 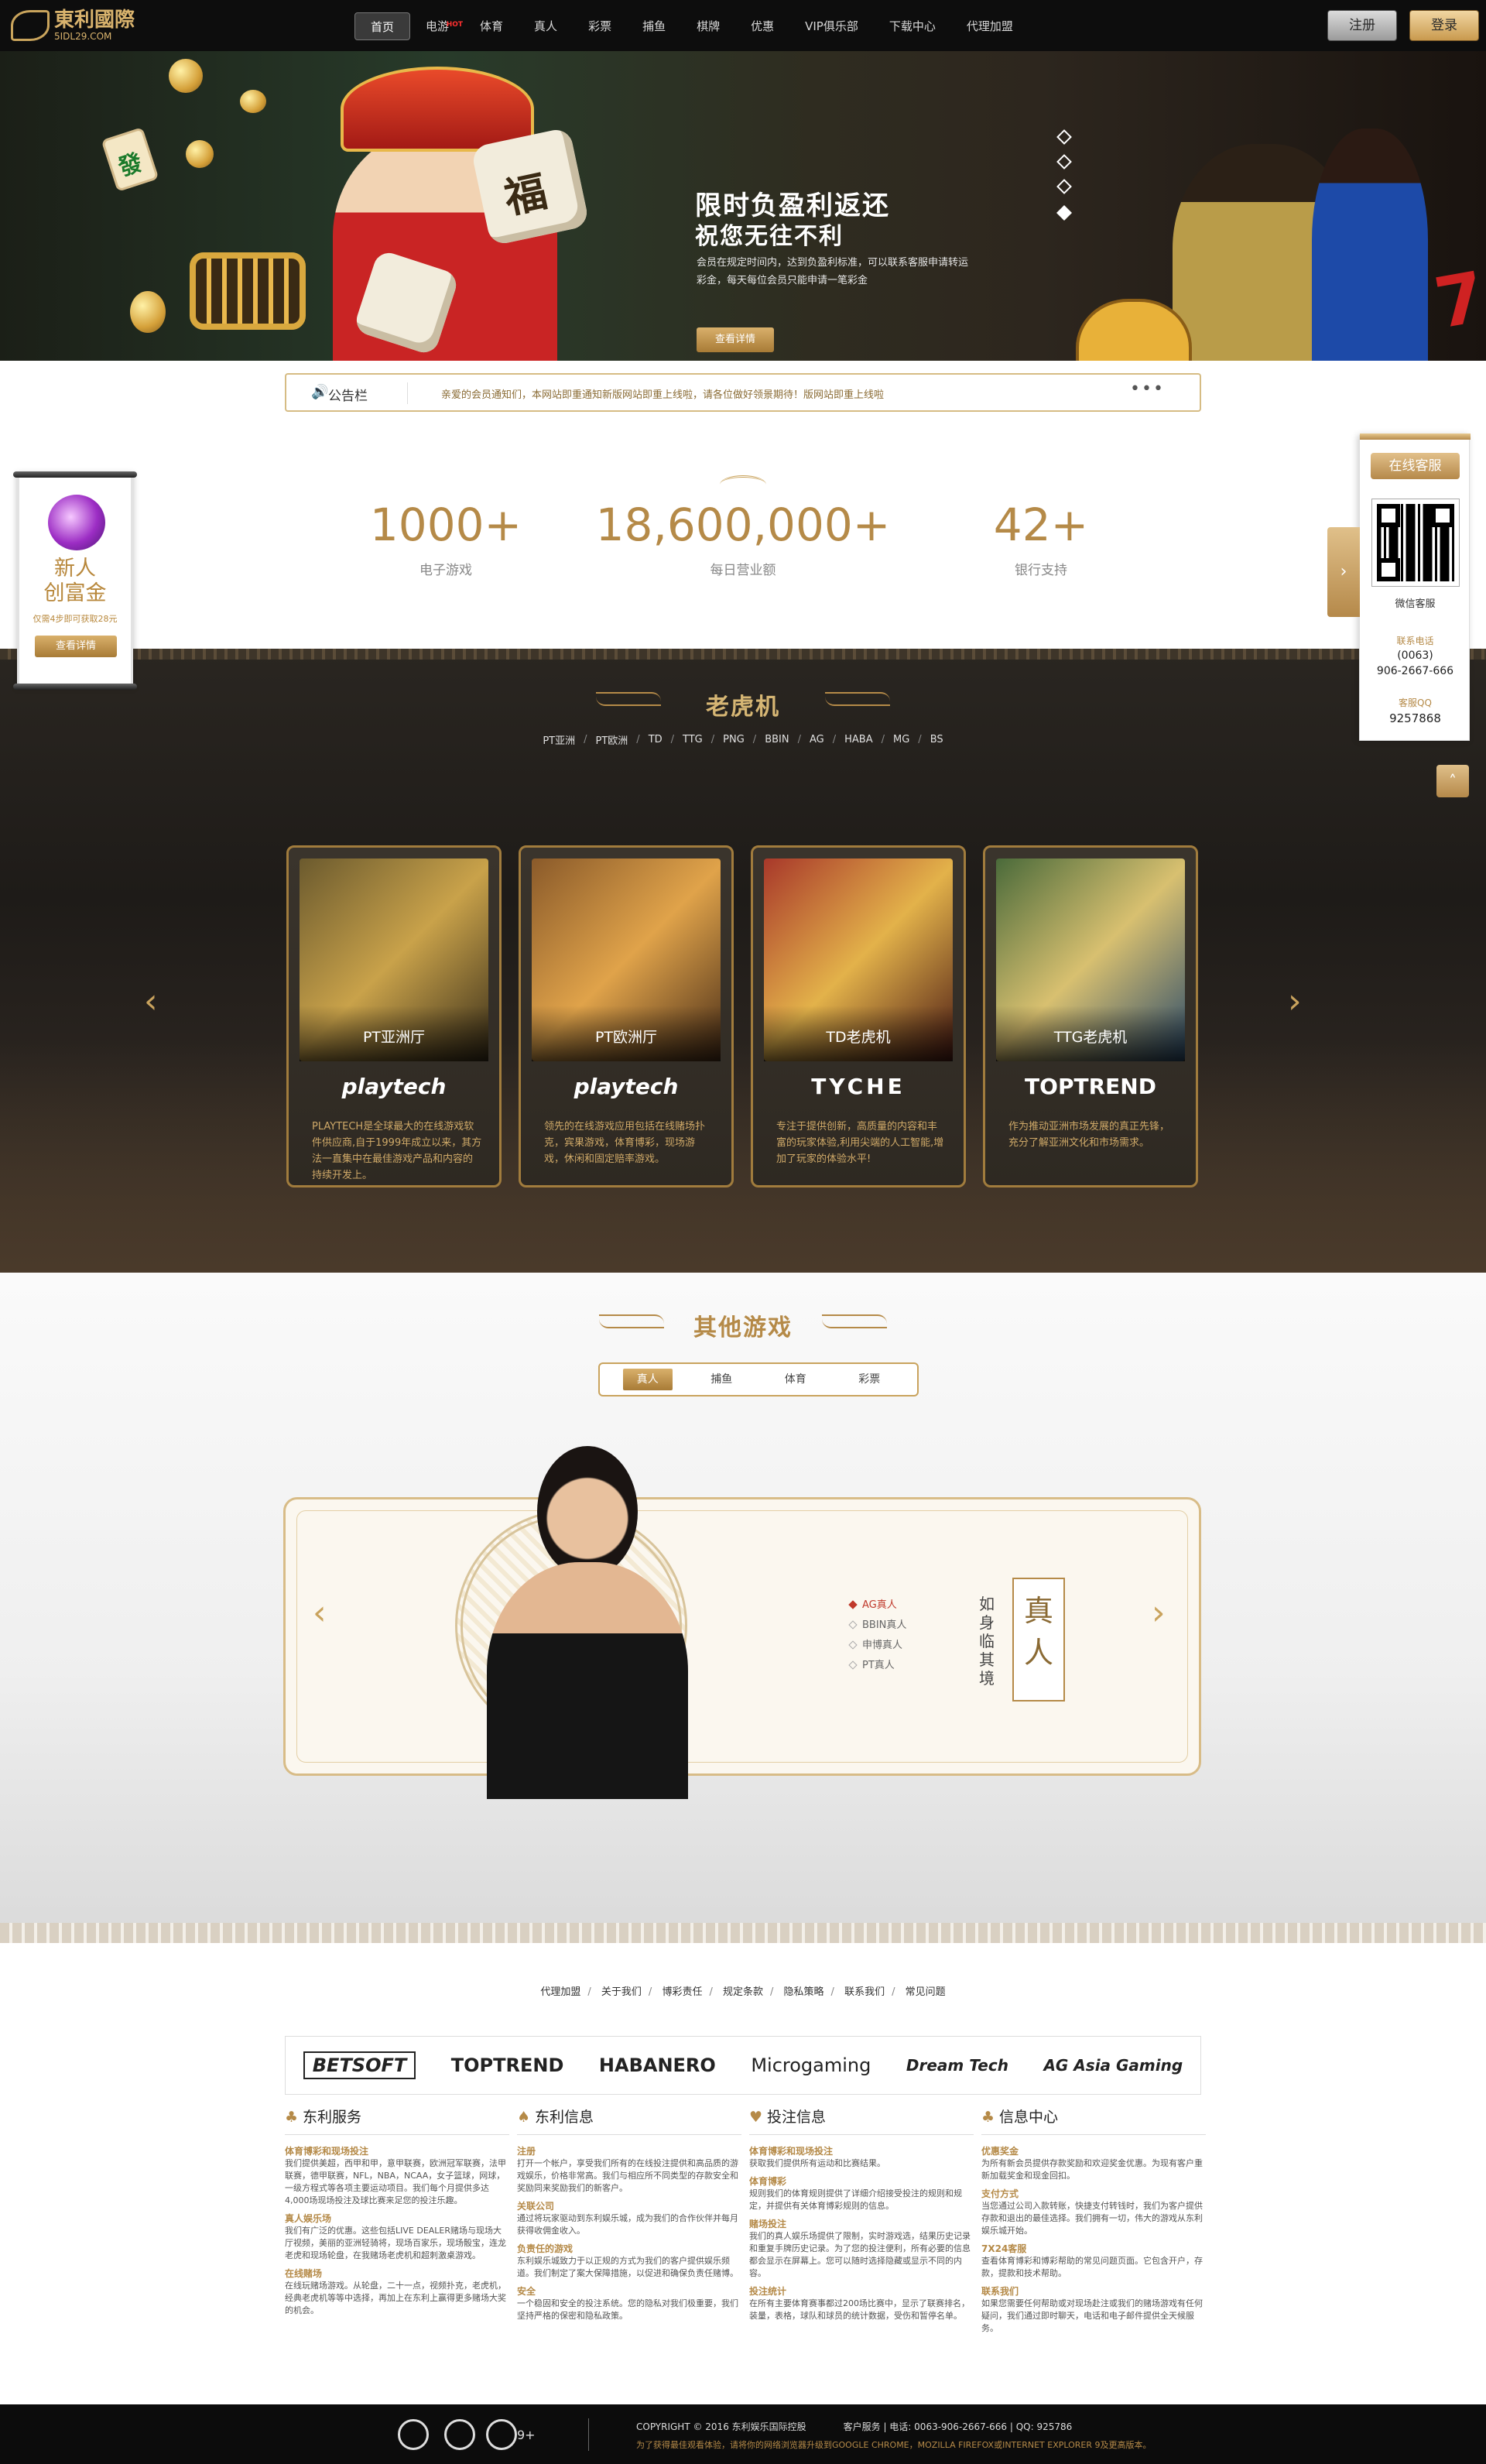 I want to click on spade-icon: ♠, so click(x=524, y=2117).